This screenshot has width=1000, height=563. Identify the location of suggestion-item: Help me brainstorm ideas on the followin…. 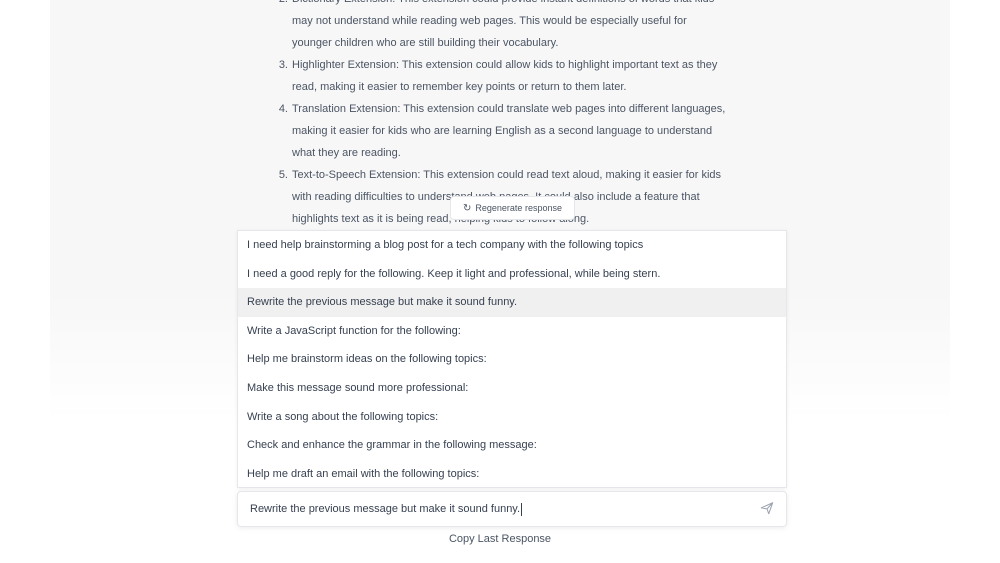
(512, 359).